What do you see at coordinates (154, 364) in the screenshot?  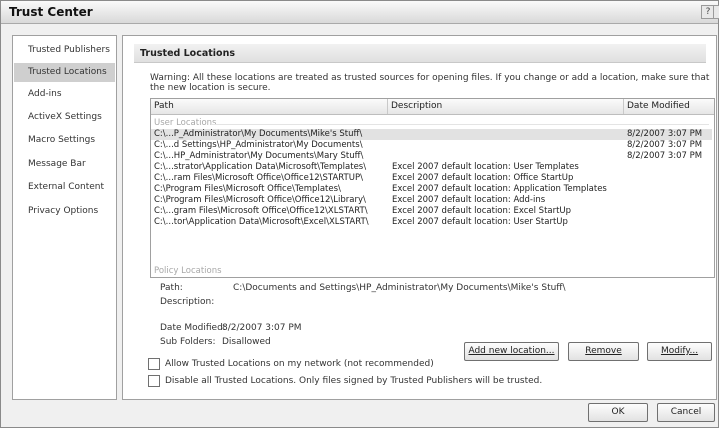 I see `allow-network-checkbox` at bounding box center [154, 364].